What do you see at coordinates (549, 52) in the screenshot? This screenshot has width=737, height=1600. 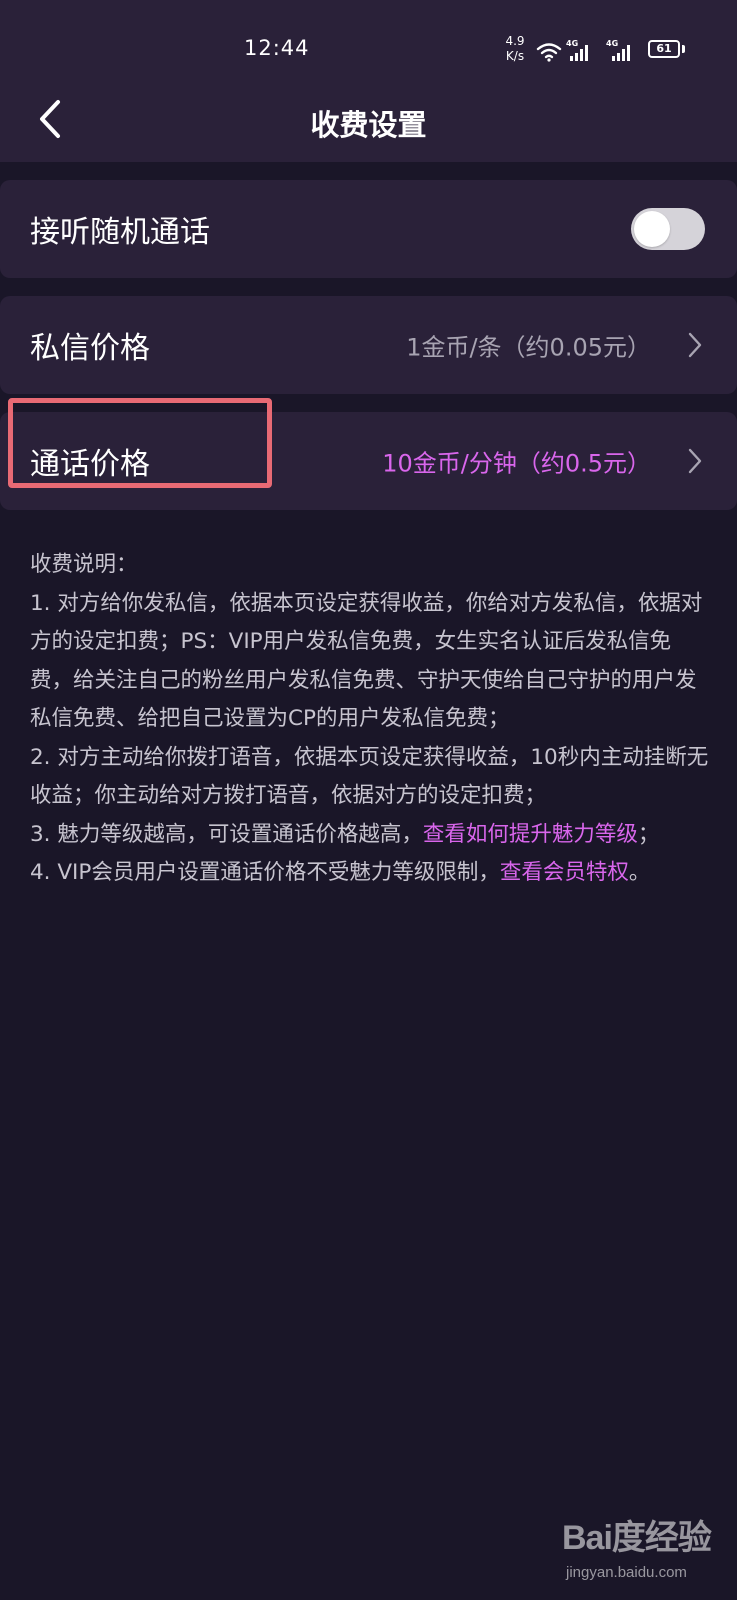 I see `wifi-icon` at bounding box center [549, 52].